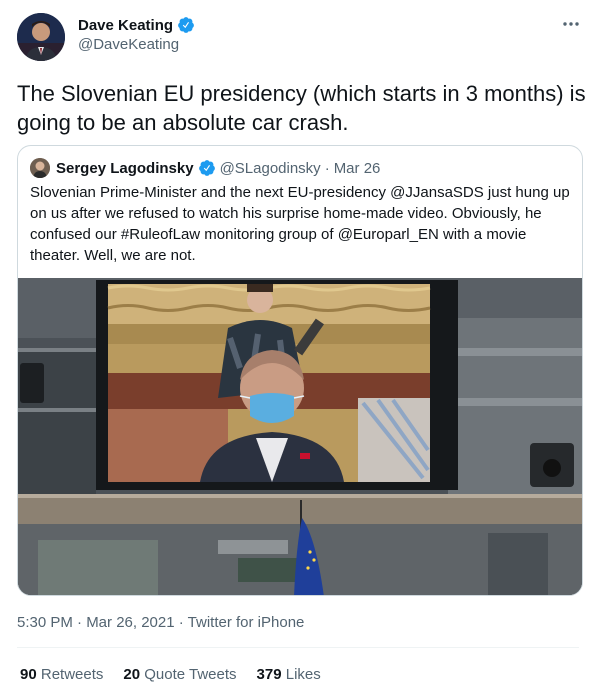 The height and width of the screenshot is (696, 596). What do you see at coordinates (72, 674) in the screenshot?
I see `retweets-label: Retweets` at bounding box center [72, 674].